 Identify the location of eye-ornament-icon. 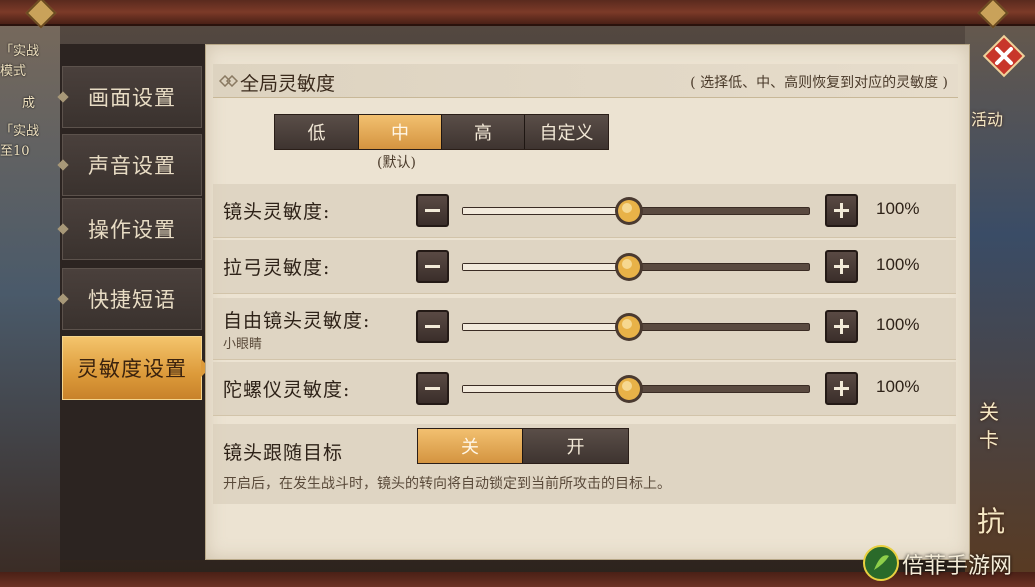
(229, 81).